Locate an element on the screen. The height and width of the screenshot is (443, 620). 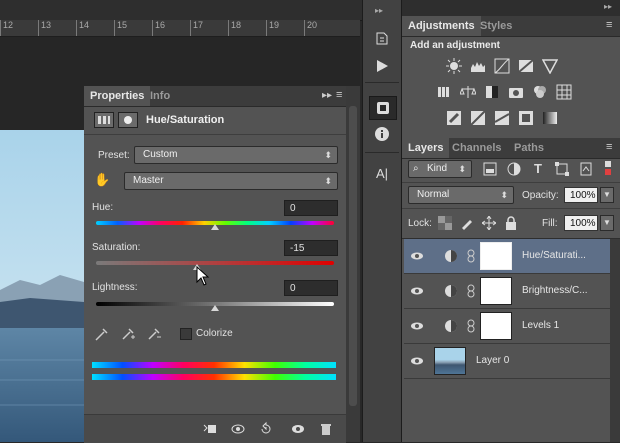
divider is located at coordinates (511, 182).